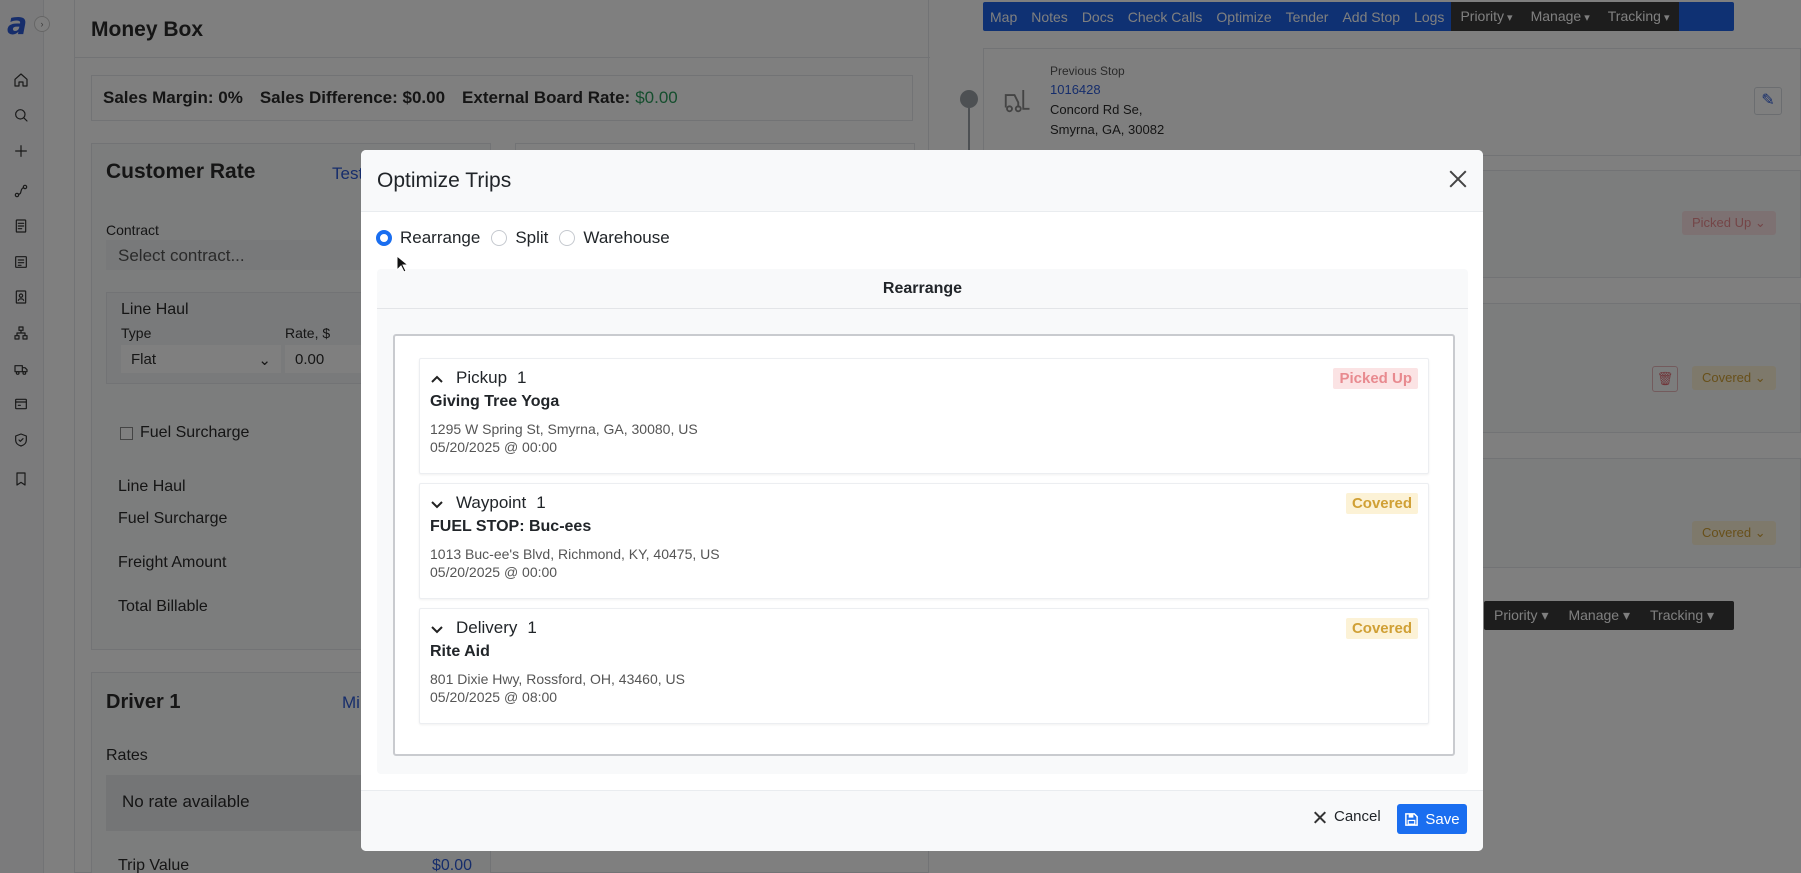 The width and height of the screenshot is (1801, 873). I want to click on radio-label: Warehouse, so click(626, 237).